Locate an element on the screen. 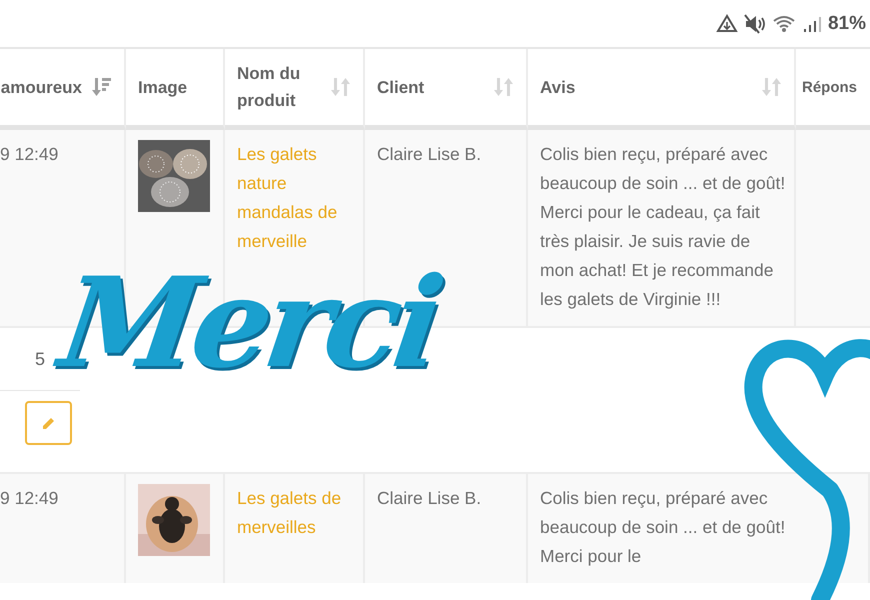 The width and height of the screenshot is (870, 600). date-cell: 9 12:49 is located at coordinates (63, 528).